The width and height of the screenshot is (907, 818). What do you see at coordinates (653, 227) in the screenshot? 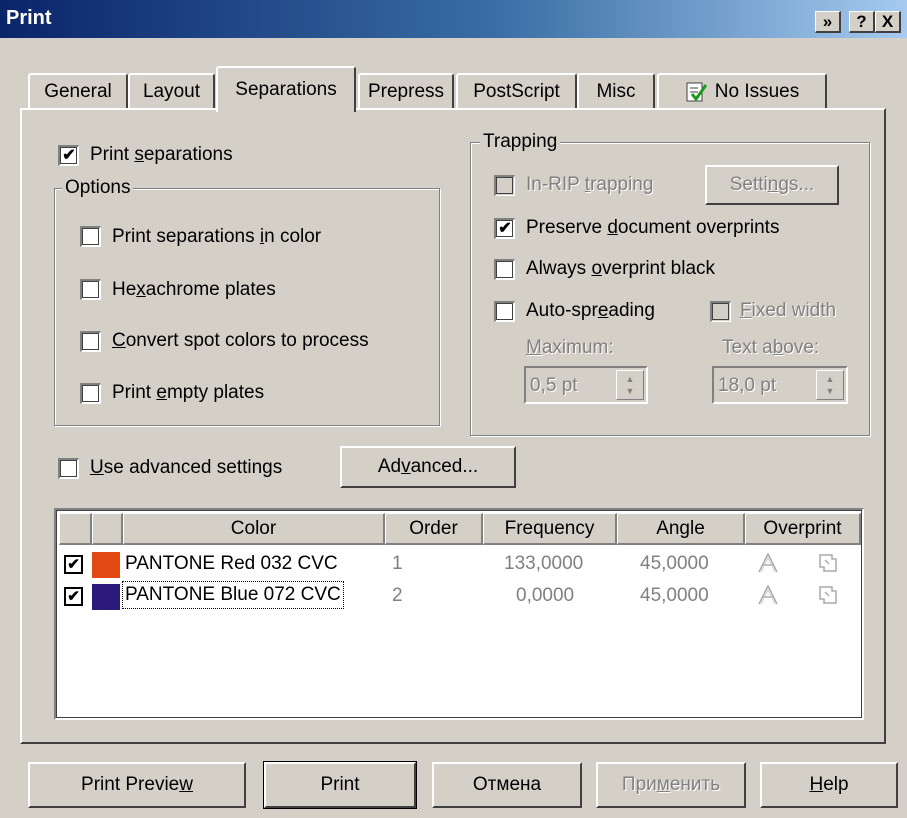
I see `preserve-overprints-label: Preserve document overprints` at bounding box center [653, 227].